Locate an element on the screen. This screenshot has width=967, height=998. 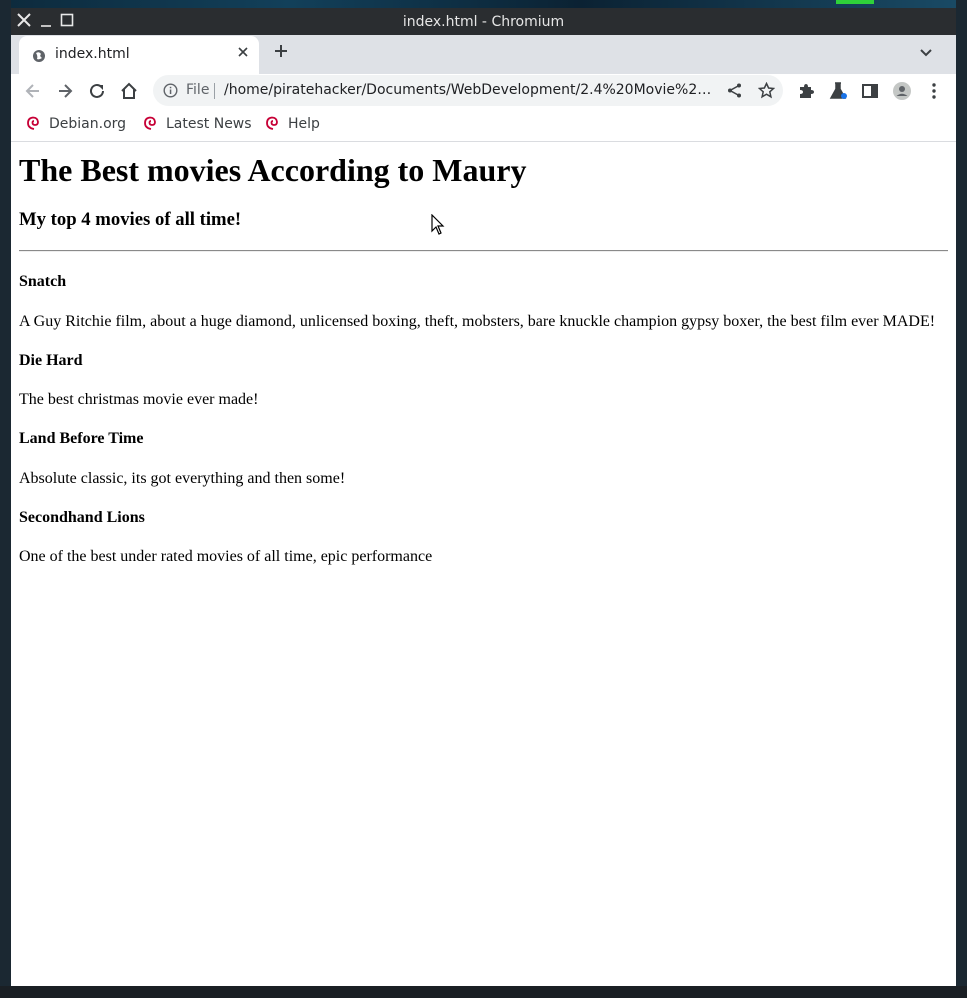
desktop-taskbar is located at coordinates (483, 992).